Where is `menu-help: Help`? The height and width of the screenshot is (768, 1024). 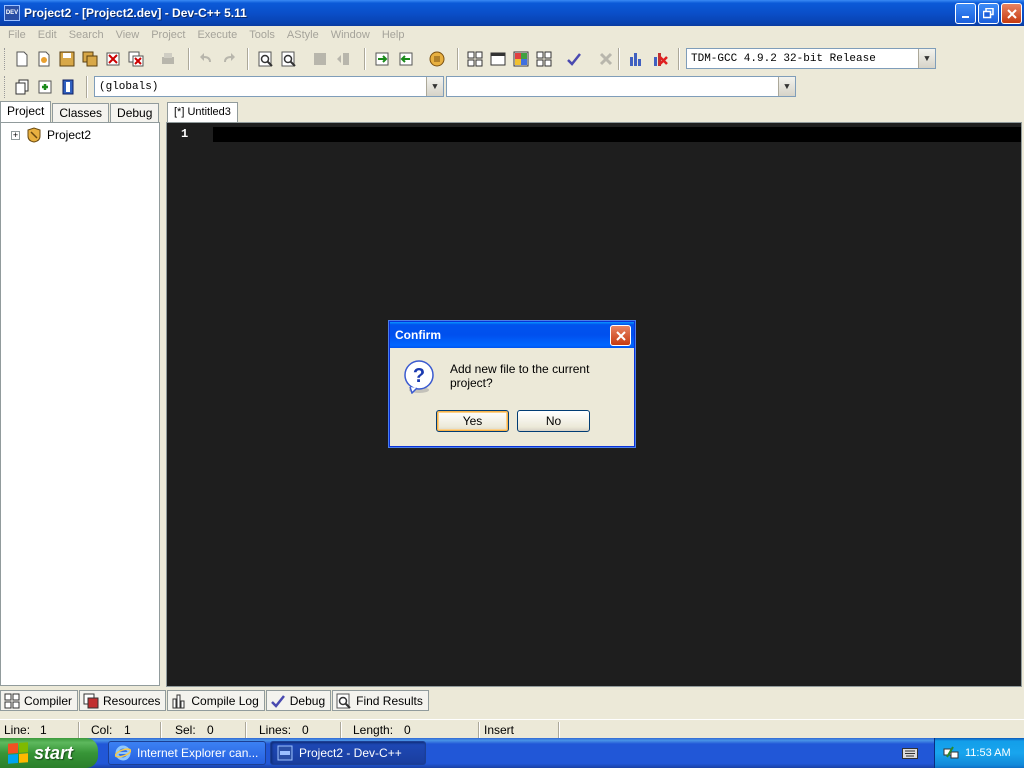 menu-help: Help is located at coordinates (393, 35).